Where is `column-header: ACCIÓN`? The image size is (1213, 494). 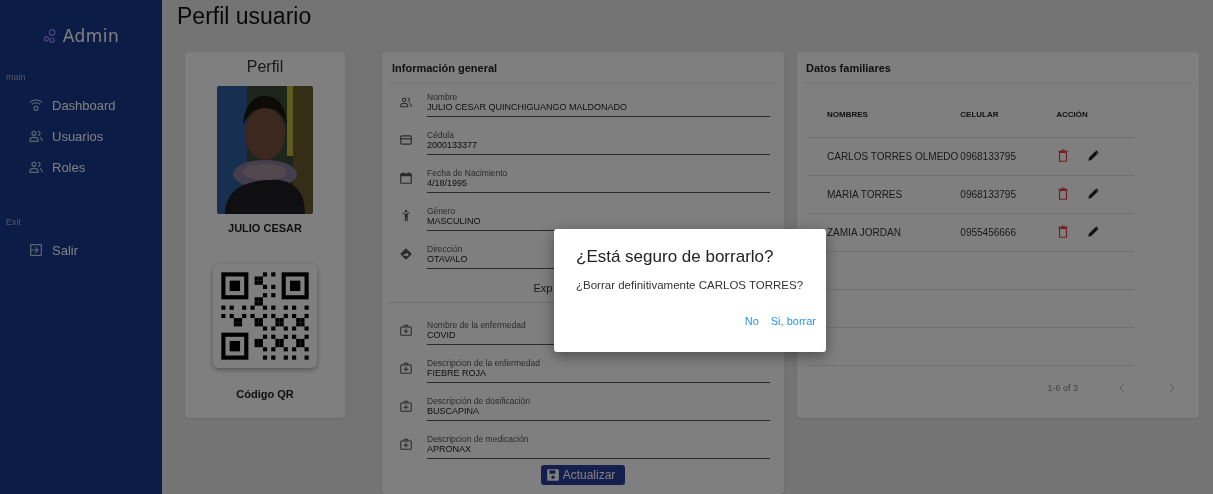 column-header: ACCIÓN is located at coordinates (1093, 114).